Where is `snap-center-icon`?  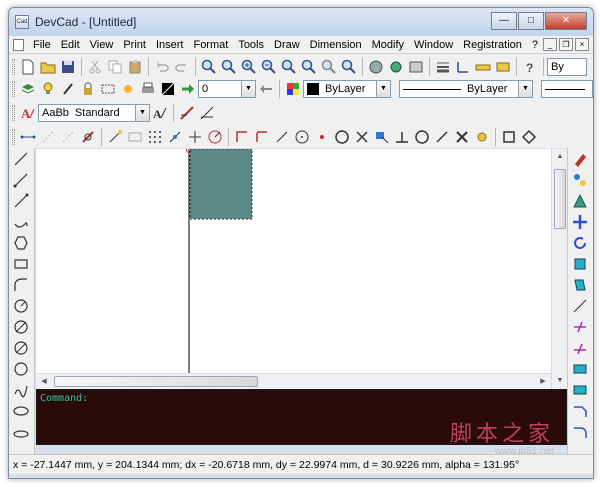
snap-center-icon is located at coordinates (215, 137).